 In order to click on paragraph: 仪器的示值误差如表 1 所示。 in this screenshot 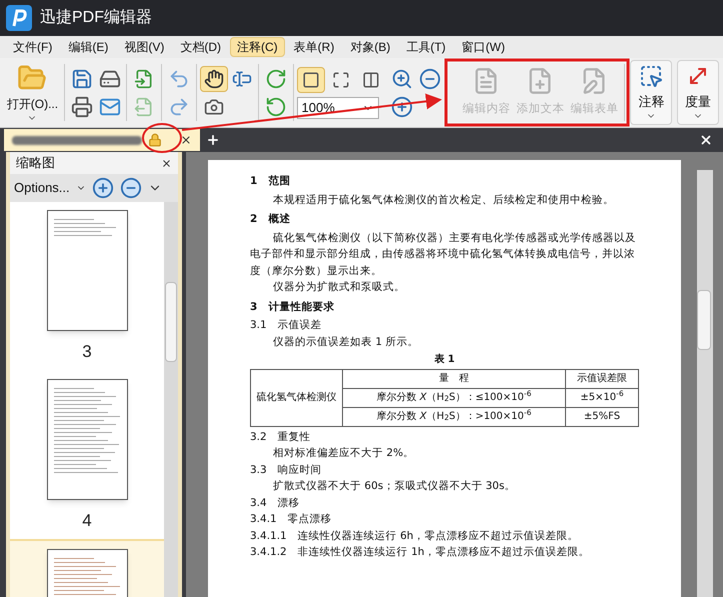, I will do `click(346, 342)`.